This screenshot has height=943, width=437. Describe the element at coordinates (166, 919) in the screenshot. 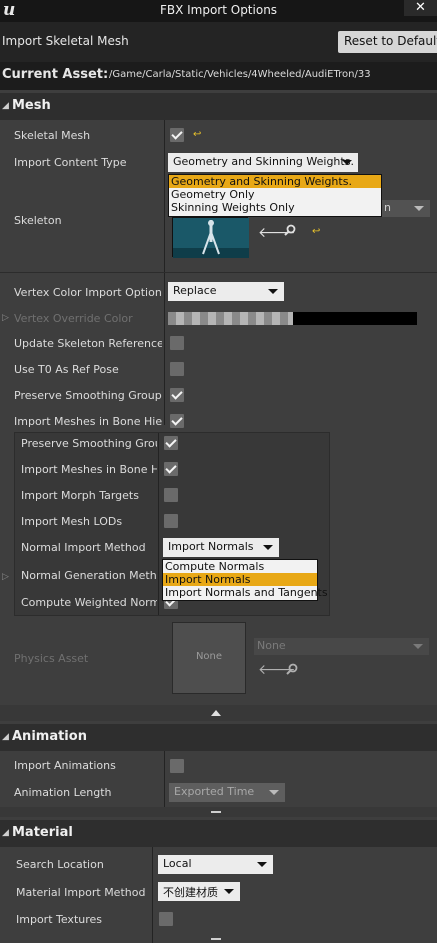

I see `import-textures-checkbox` at that location.